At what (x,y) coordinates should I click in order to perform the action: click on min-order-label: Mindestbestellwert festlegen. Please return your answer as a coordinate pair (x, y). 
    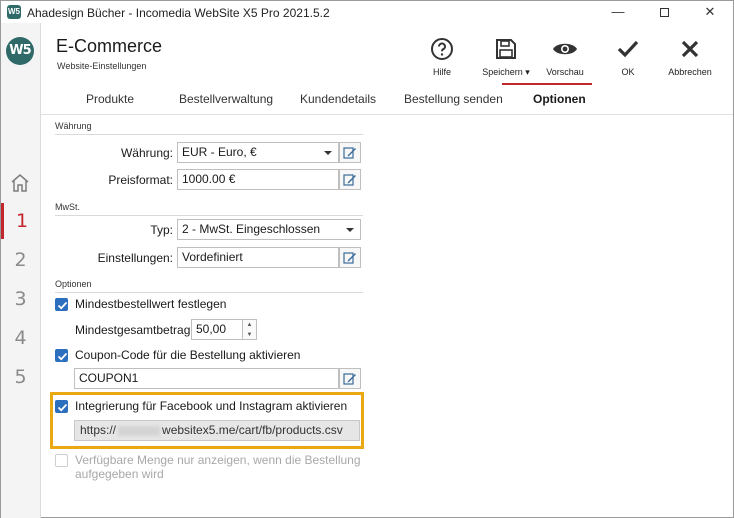
    Looking at the image, I should click on (151, 304).